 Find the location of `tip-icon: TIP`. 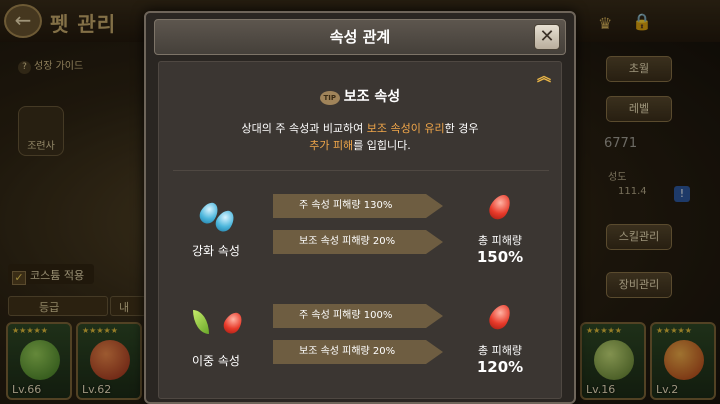

tip-icon: TIP is located at coordinates (329, 98).